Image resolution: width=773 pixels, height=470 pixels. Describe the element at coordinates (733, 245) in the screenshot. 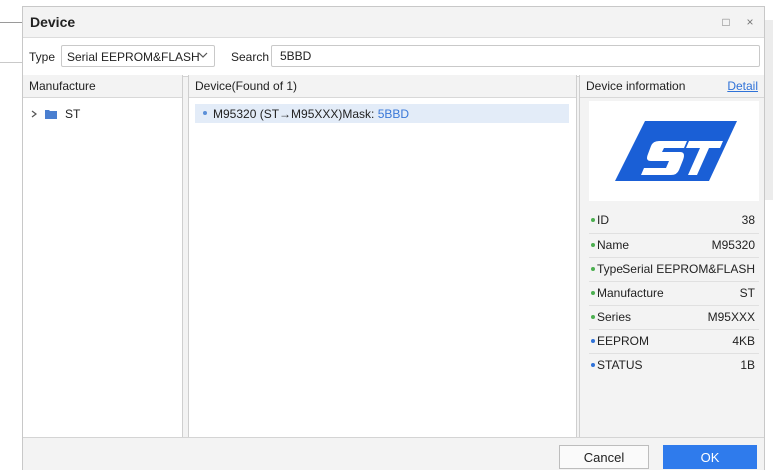

I see `info-value: M95320` at that location.